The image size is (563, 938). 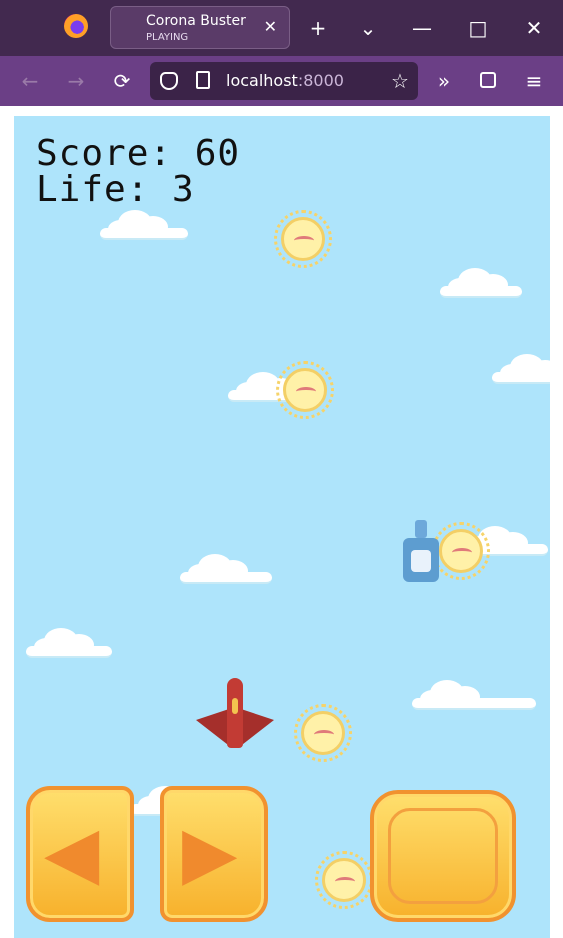 What do you see at coordinates (488, 80) in the screenshot?
I see `puzzle-icon` at bounding box center [488, 80].